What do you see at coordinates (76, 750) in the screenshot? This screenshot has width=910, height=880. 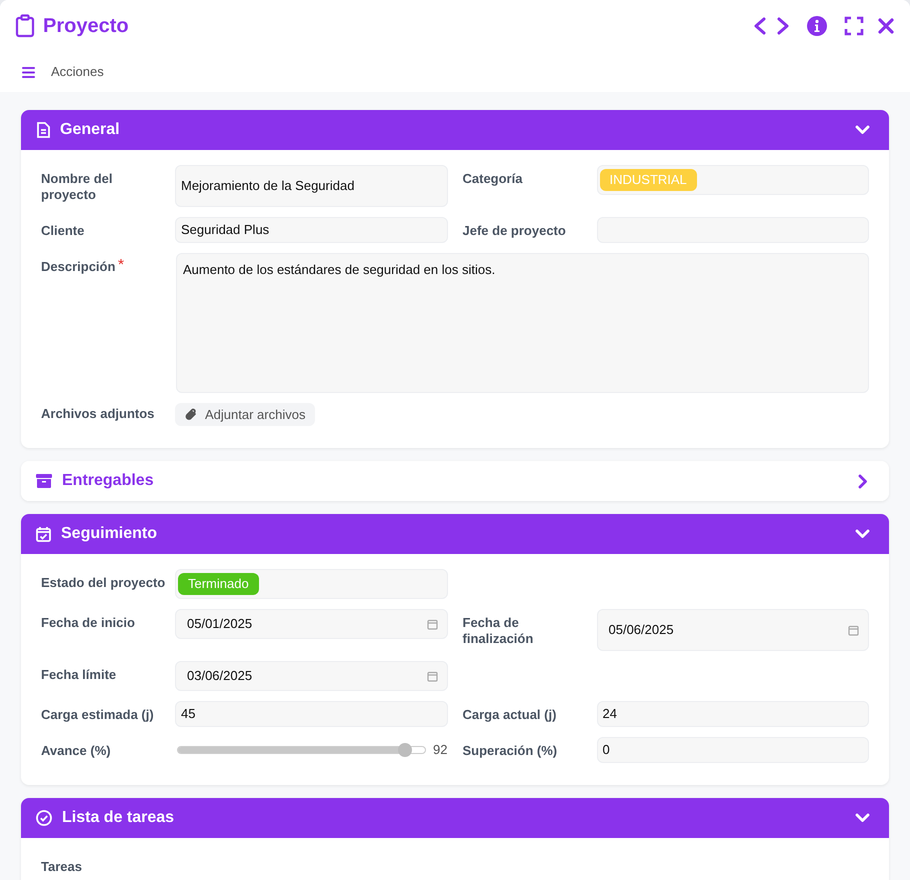 I see `field-label: Avance (%)` at bounding box center [76, 750].